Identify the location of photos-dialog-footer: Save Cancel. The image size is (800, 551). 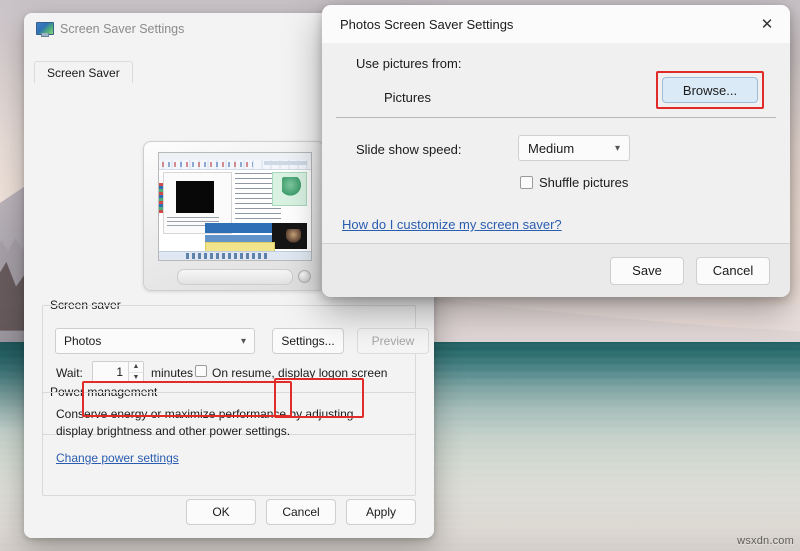
(556, 270).